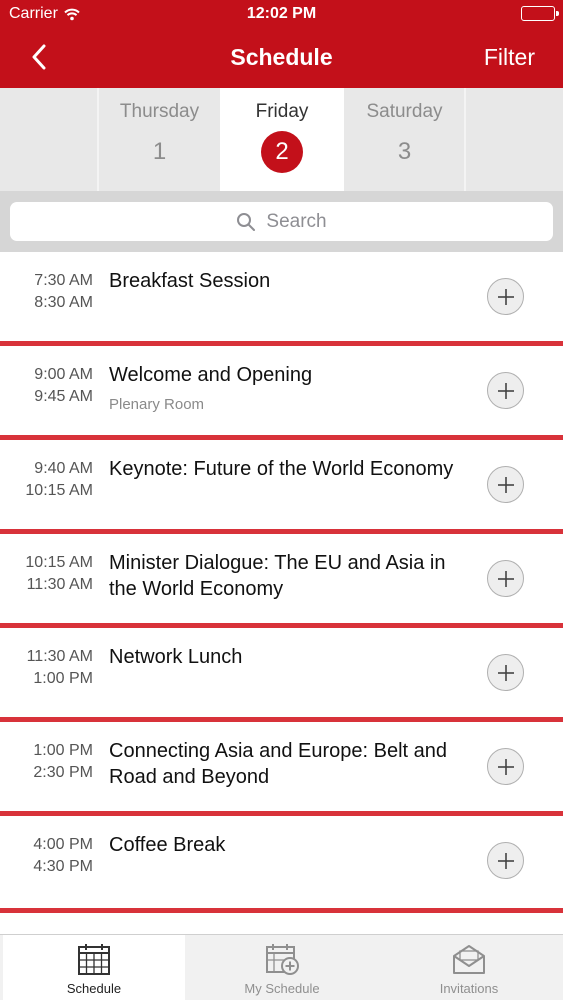 The height and width of the screenshot is (1000, 563). Describe the element at coordinates (63, 772) in the screenshot. I see `session-end-time: 2:30 PM` at that location.